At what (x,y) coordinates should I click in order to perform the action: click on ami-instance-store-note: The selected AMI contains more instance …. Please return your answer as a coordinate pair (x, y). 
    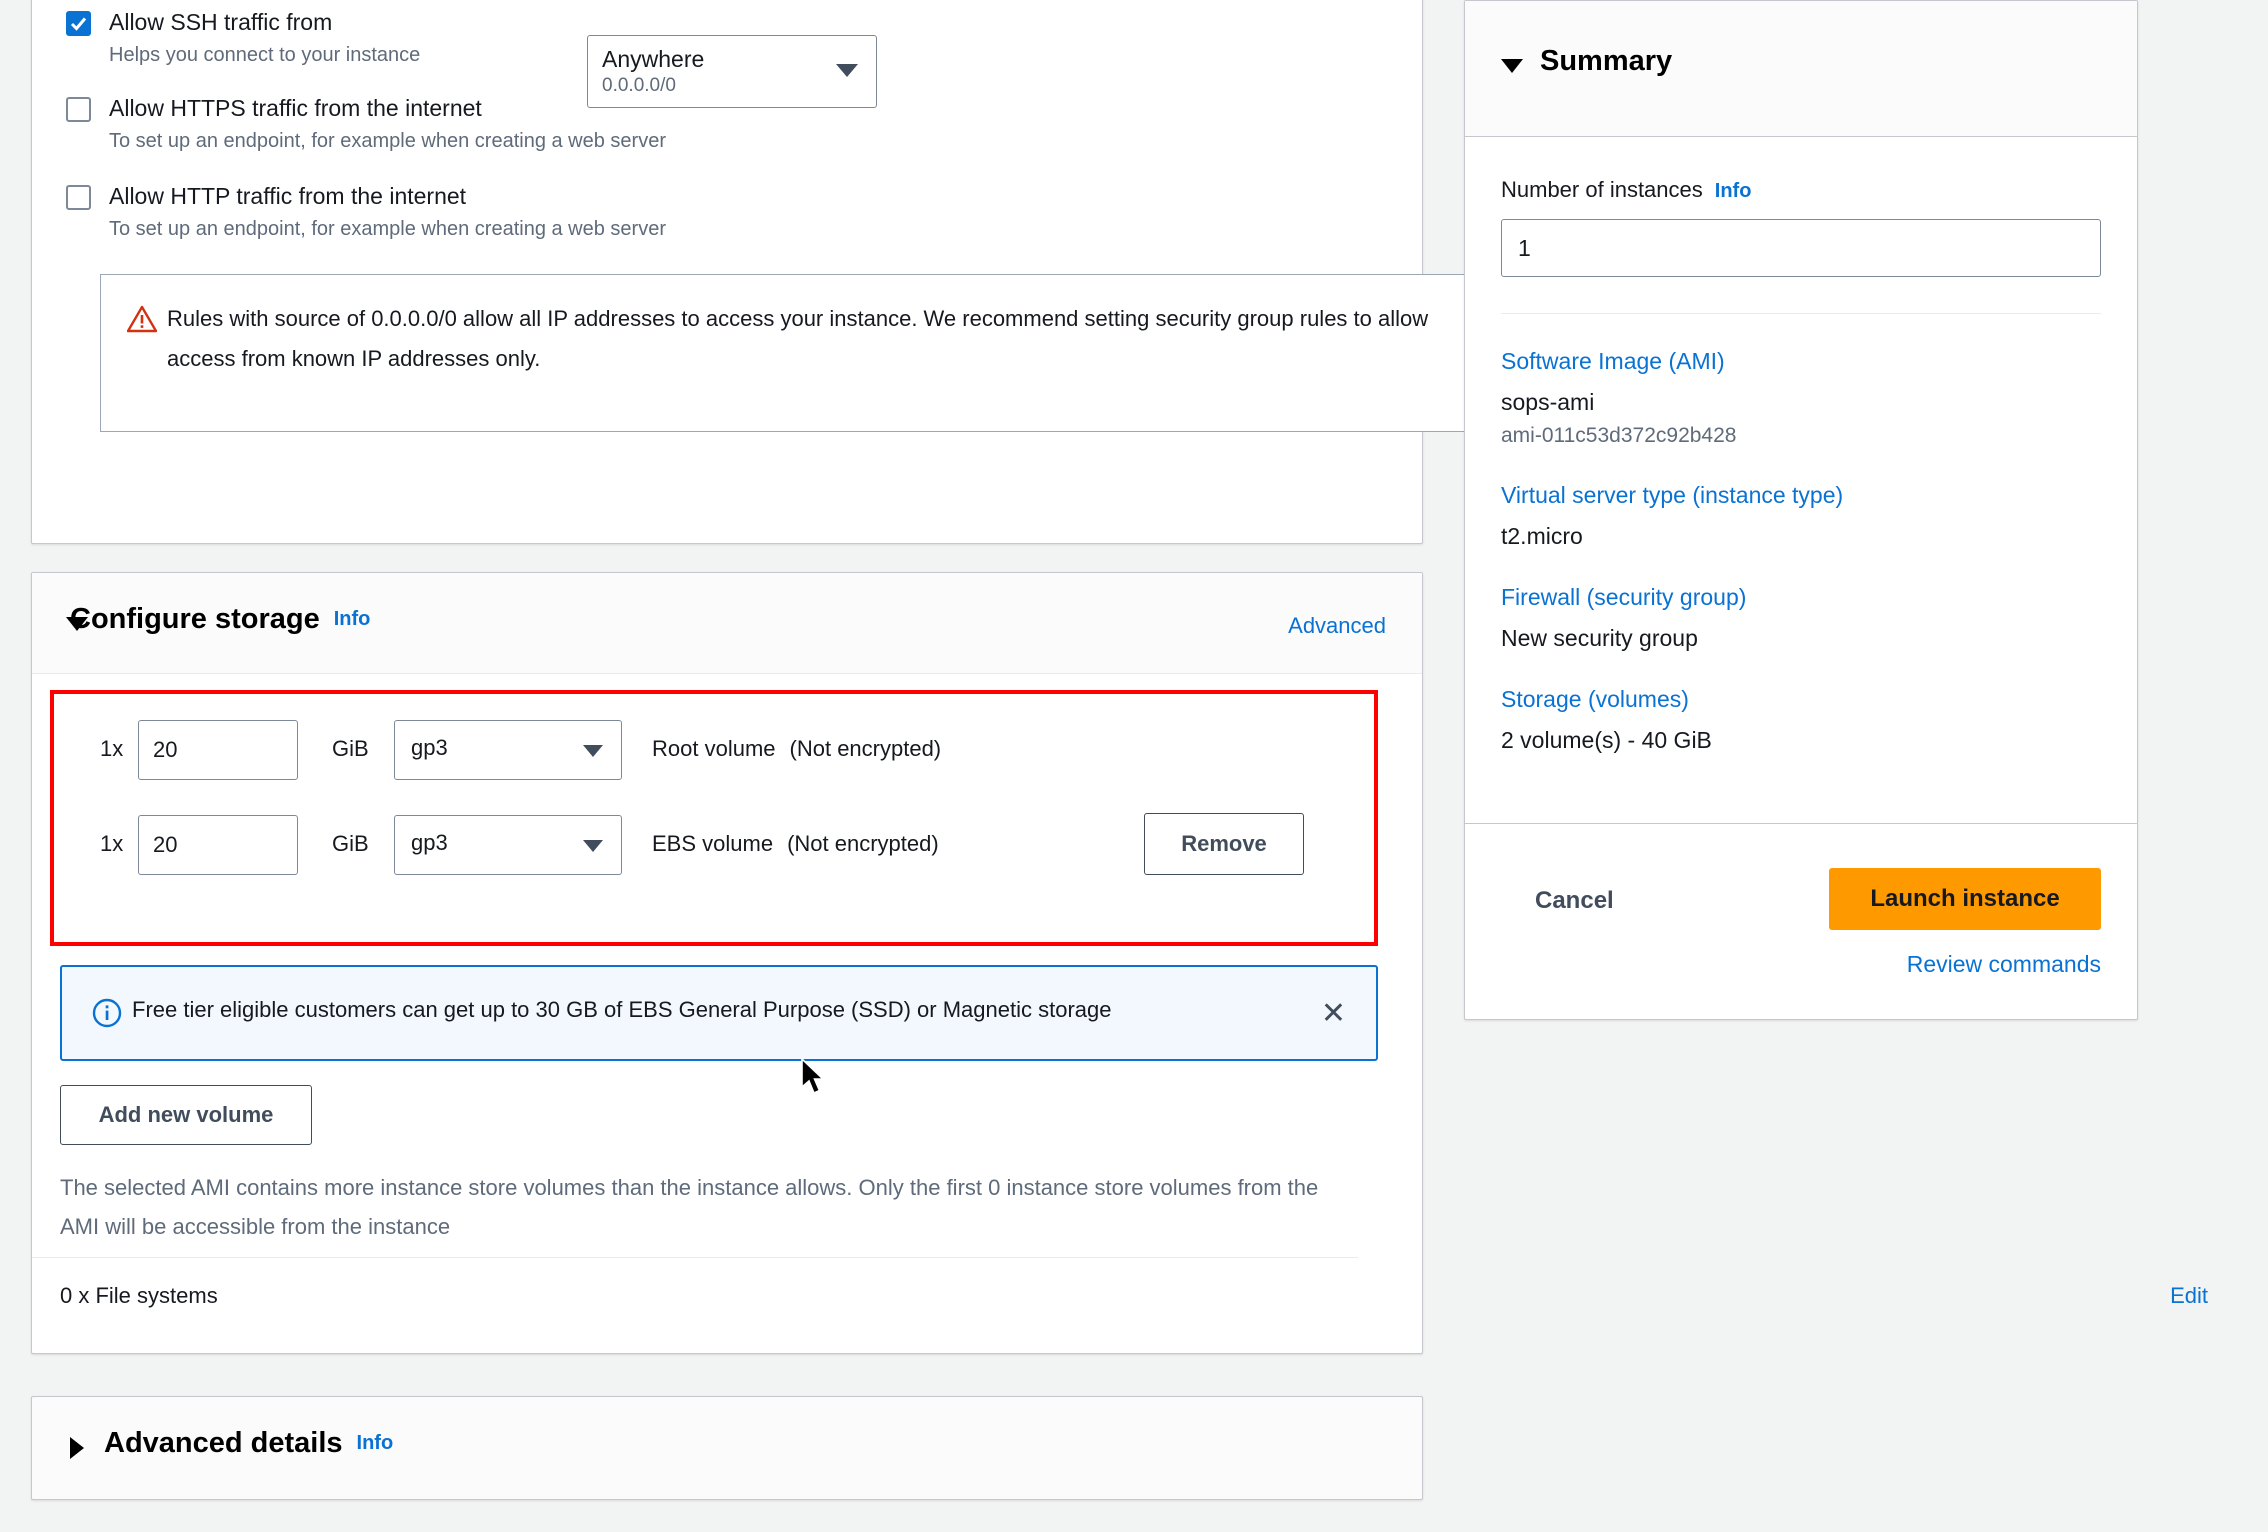
    Looking at the image, I should click on (689, 1207).